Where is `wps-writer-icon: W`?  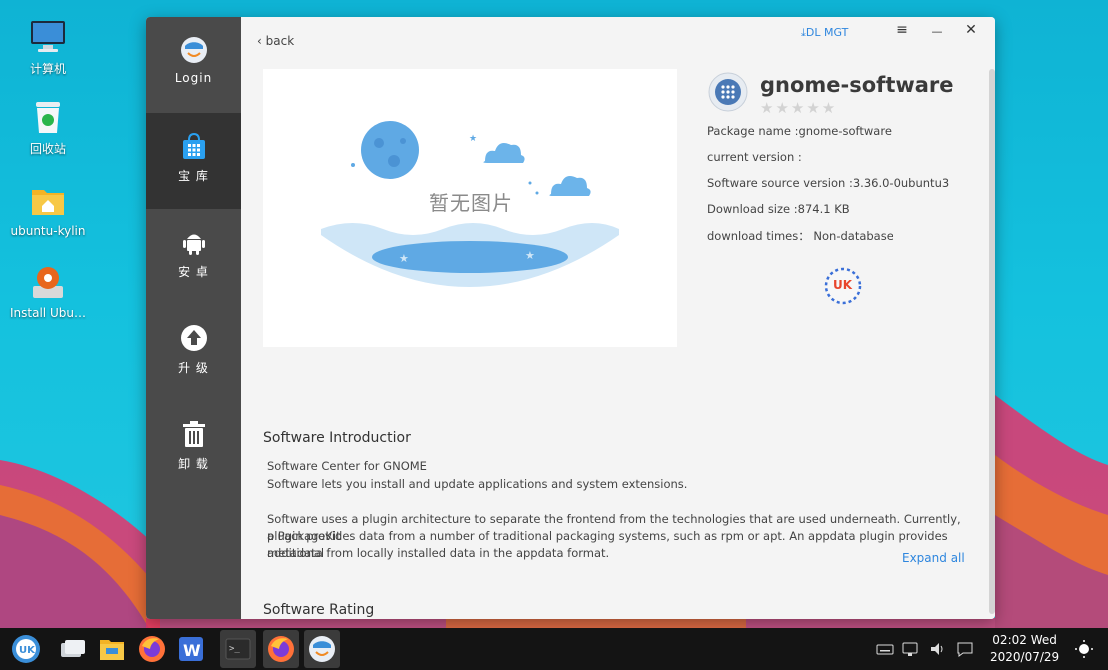 wps-writer-icon: W is located at coordinates (191, 649).